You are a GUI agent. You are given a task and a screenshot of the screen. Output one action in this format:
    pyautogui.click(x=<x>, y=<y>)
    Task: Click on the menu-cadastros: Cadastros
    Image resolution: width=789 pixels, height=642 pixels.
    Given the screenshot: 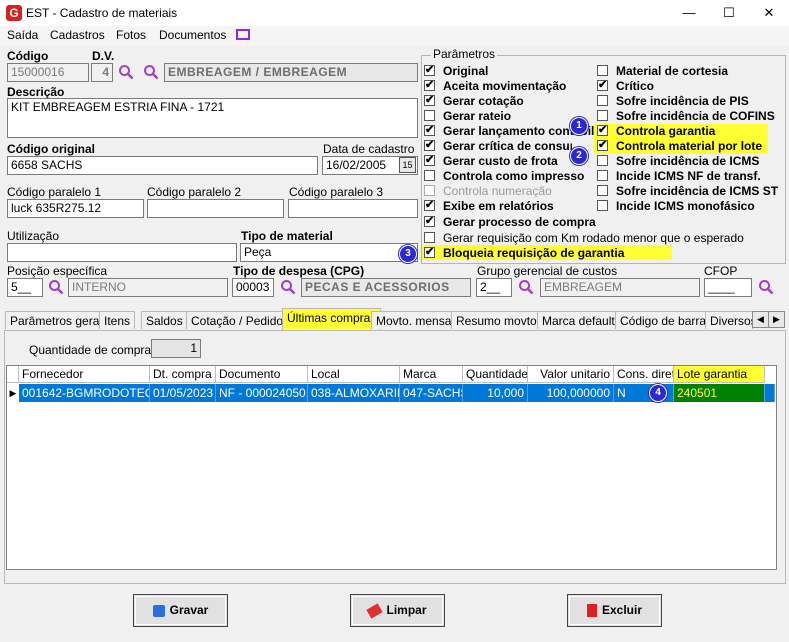 What is the action you would take?
    pyautogui.click(x=77, y=35)
    